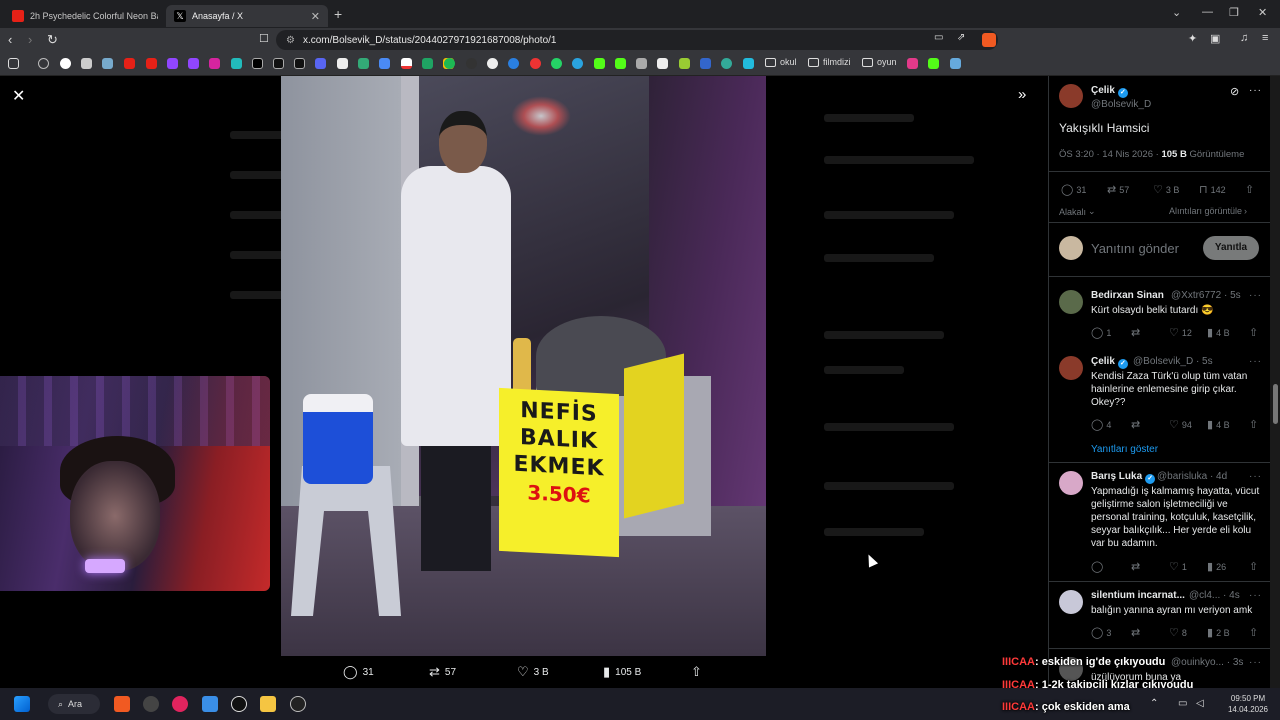 The image size is (1280, 720). I want to click on brave-icon, so click(122, 704).